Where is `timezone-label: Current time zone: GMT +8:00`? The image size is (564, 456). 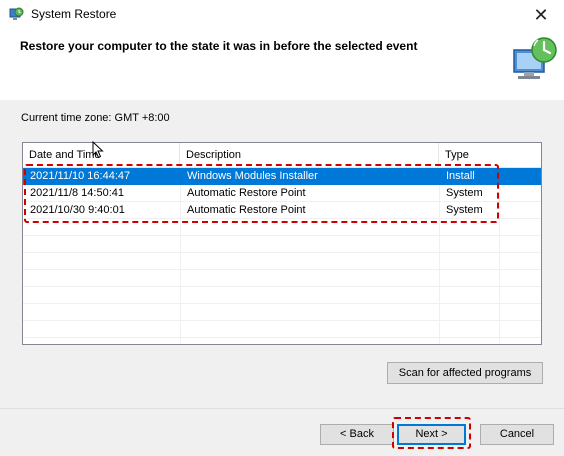 timezone-label: Current time zone: GMT +8:00 is located at coordinates (95, 118).